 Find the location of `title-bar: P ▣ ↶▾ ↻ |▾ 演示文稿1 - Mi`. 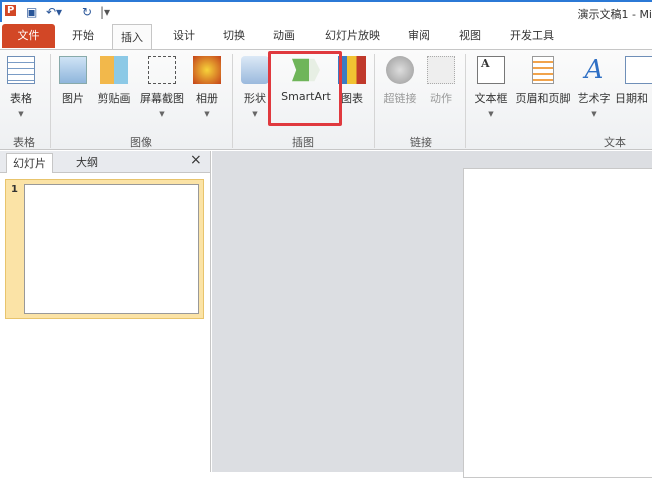

title-bar: P ▣ ↶▾ ↻ |▾ 演示文稿1 - Mi is located at coordinates (326, 11).